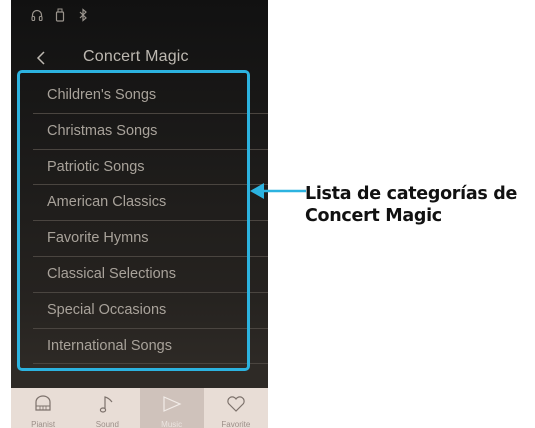 The height and width of the screenshot is (428, 535). What do you see at coordinates (172, 424) in the screenshot?
I see `tab-label: Music` at bounding box center [172, 424].